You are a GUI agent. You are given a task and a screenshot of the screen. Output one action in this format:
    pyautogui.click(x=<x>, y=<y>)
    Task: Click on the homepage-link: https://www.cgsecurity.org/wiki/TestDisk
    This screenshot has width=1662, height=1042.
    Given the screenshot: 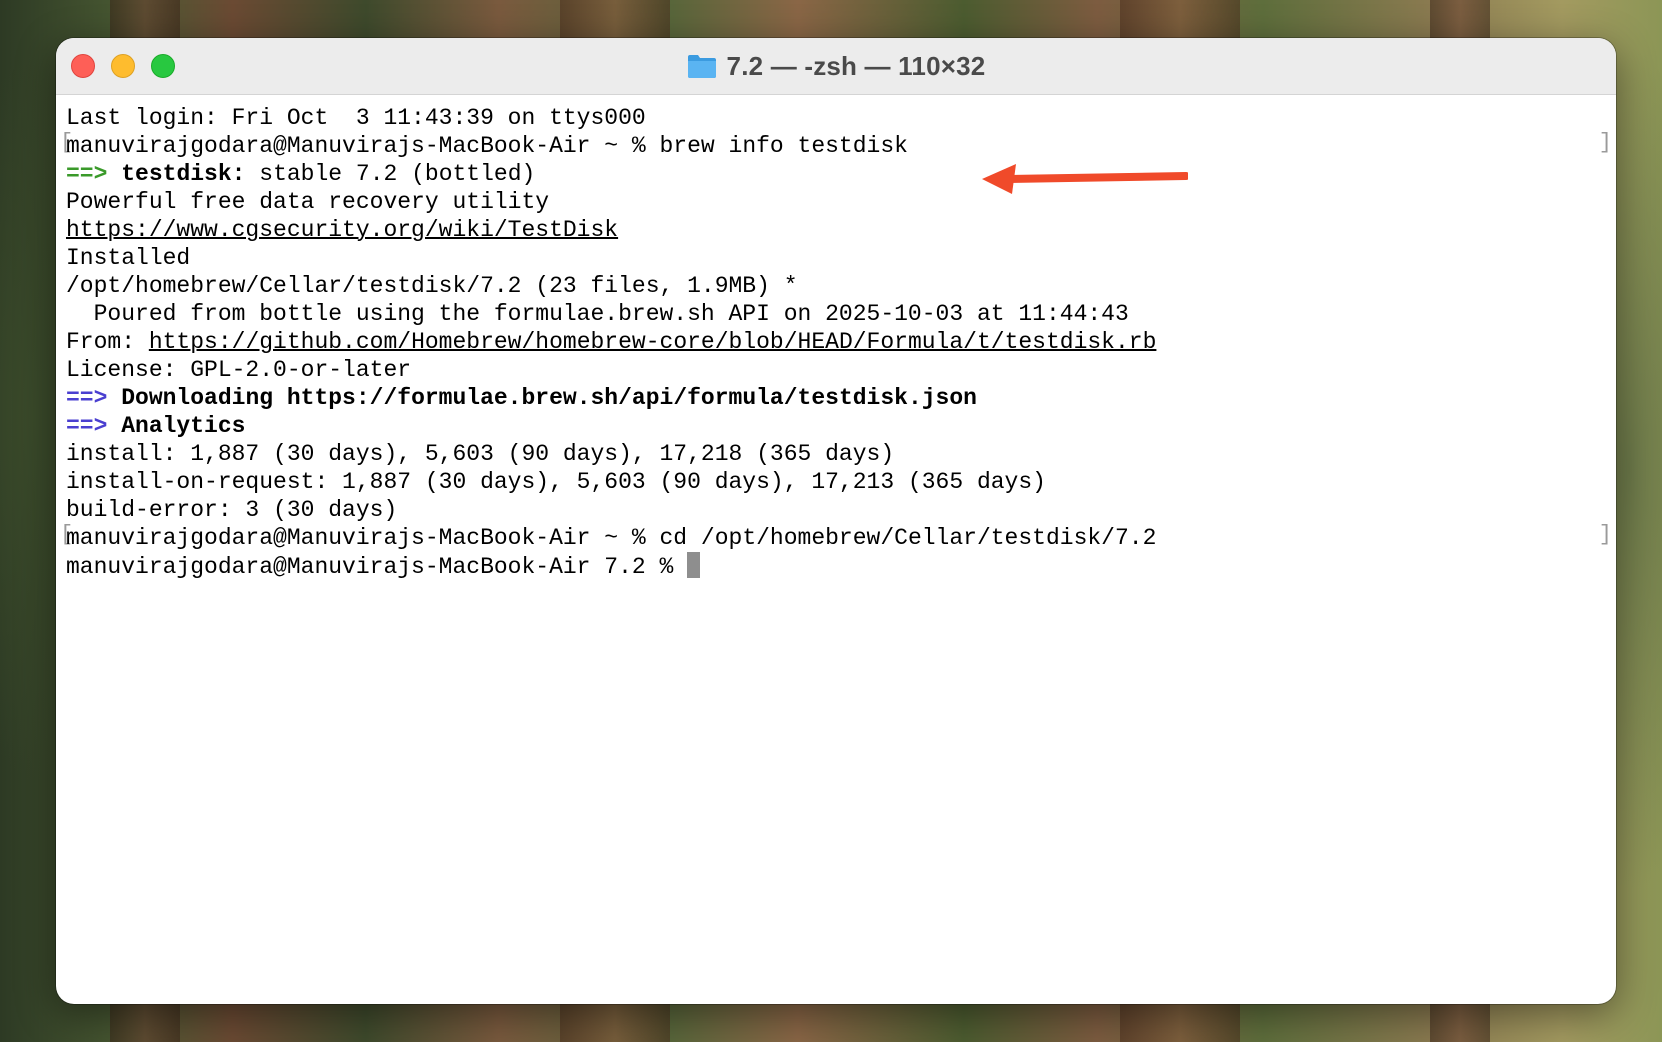 What is the action you would take?
    pyautogui.click(x=342, y=230)
    